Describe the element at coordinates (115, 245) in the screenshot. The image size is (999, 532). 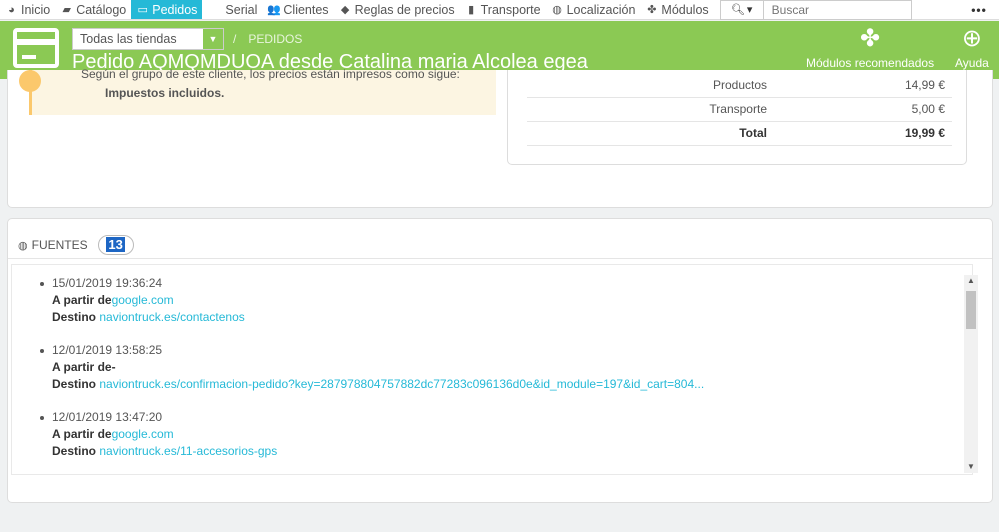
I see `sources-count-badge: 13` at that location.